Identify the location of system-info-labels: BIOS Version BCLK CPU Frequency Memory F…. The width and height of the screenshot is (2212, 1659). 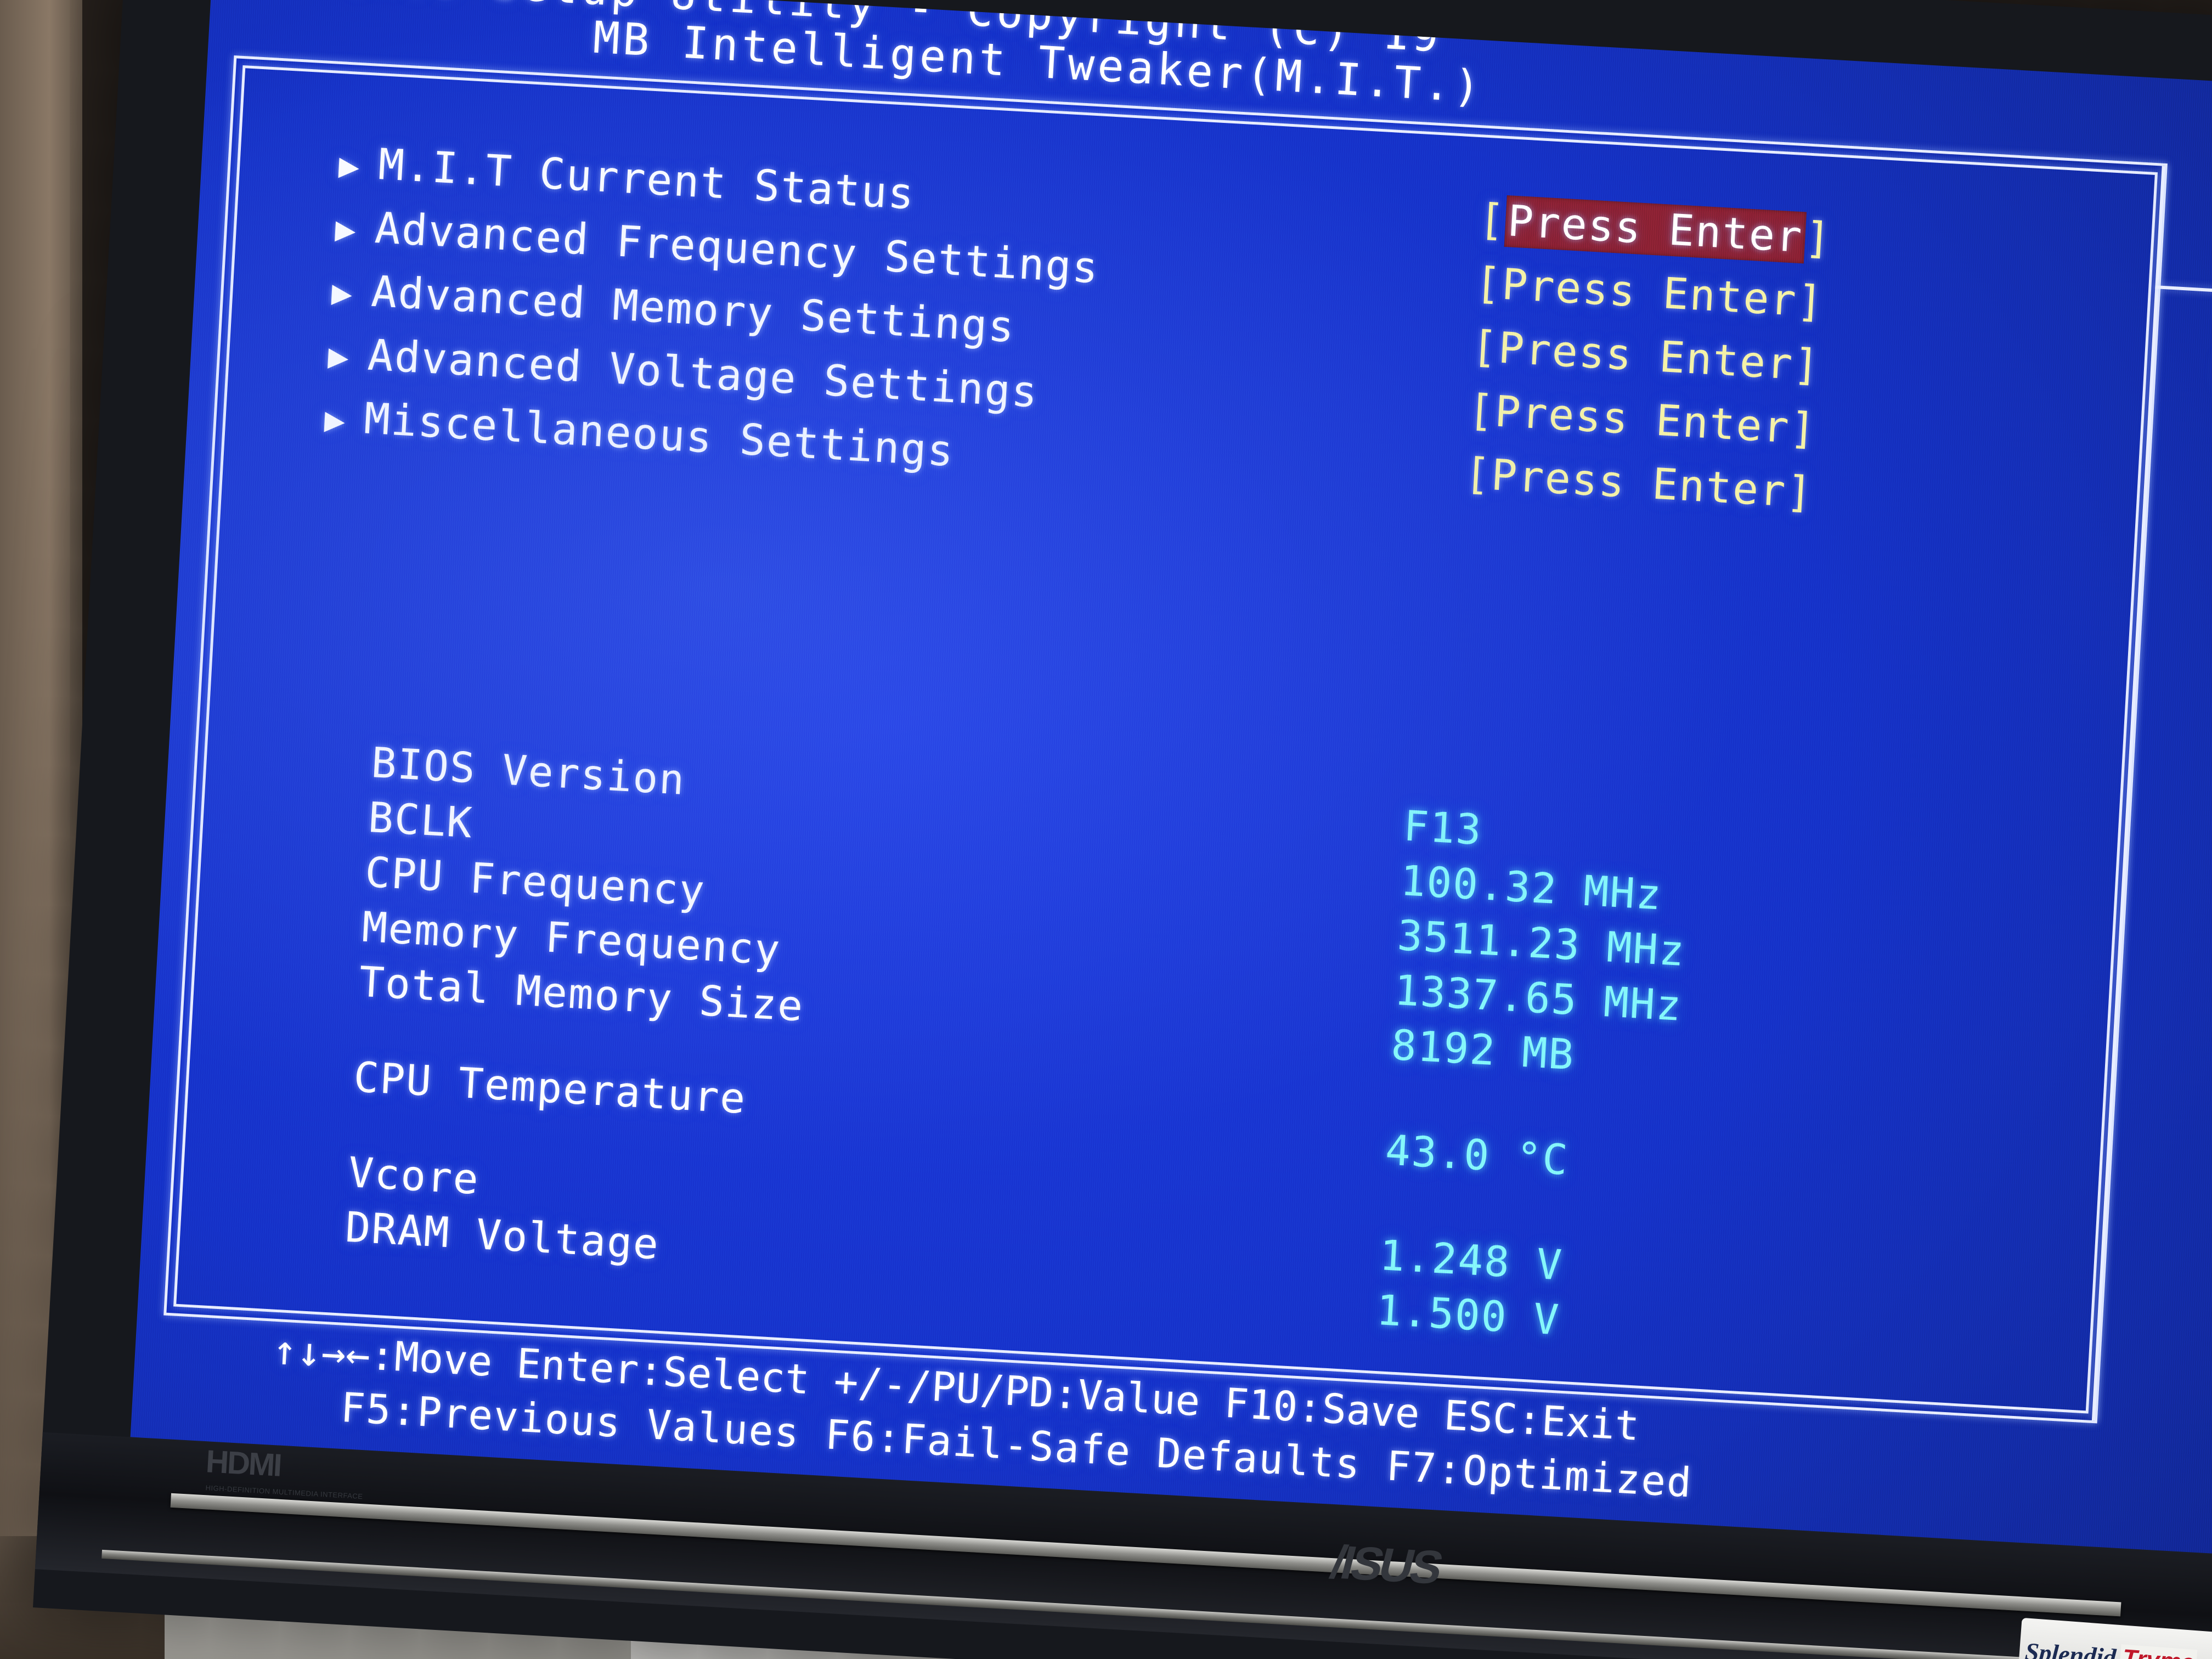
(580, 1012).